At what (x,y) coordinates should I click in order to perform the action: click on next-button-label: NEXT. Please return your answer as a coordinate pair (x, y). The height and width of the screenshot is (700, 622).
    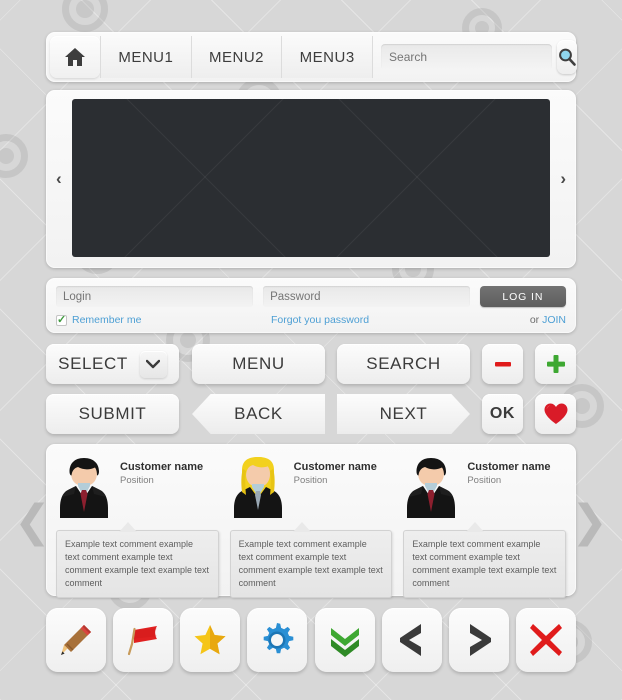
    Looking at the image, I should click on (403, 413).